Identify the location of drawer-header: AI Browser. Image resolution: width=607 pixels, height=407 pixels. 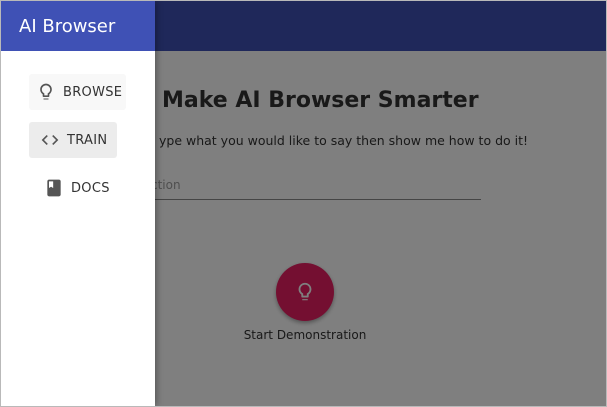
(78, 26).